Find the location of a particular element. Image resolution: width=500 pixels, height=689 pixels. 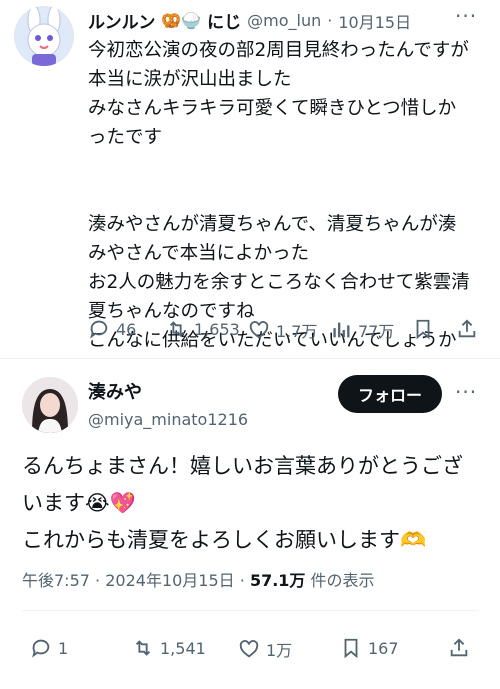

tweet-time: 午後7:57 is located at coordinates (56, 580).